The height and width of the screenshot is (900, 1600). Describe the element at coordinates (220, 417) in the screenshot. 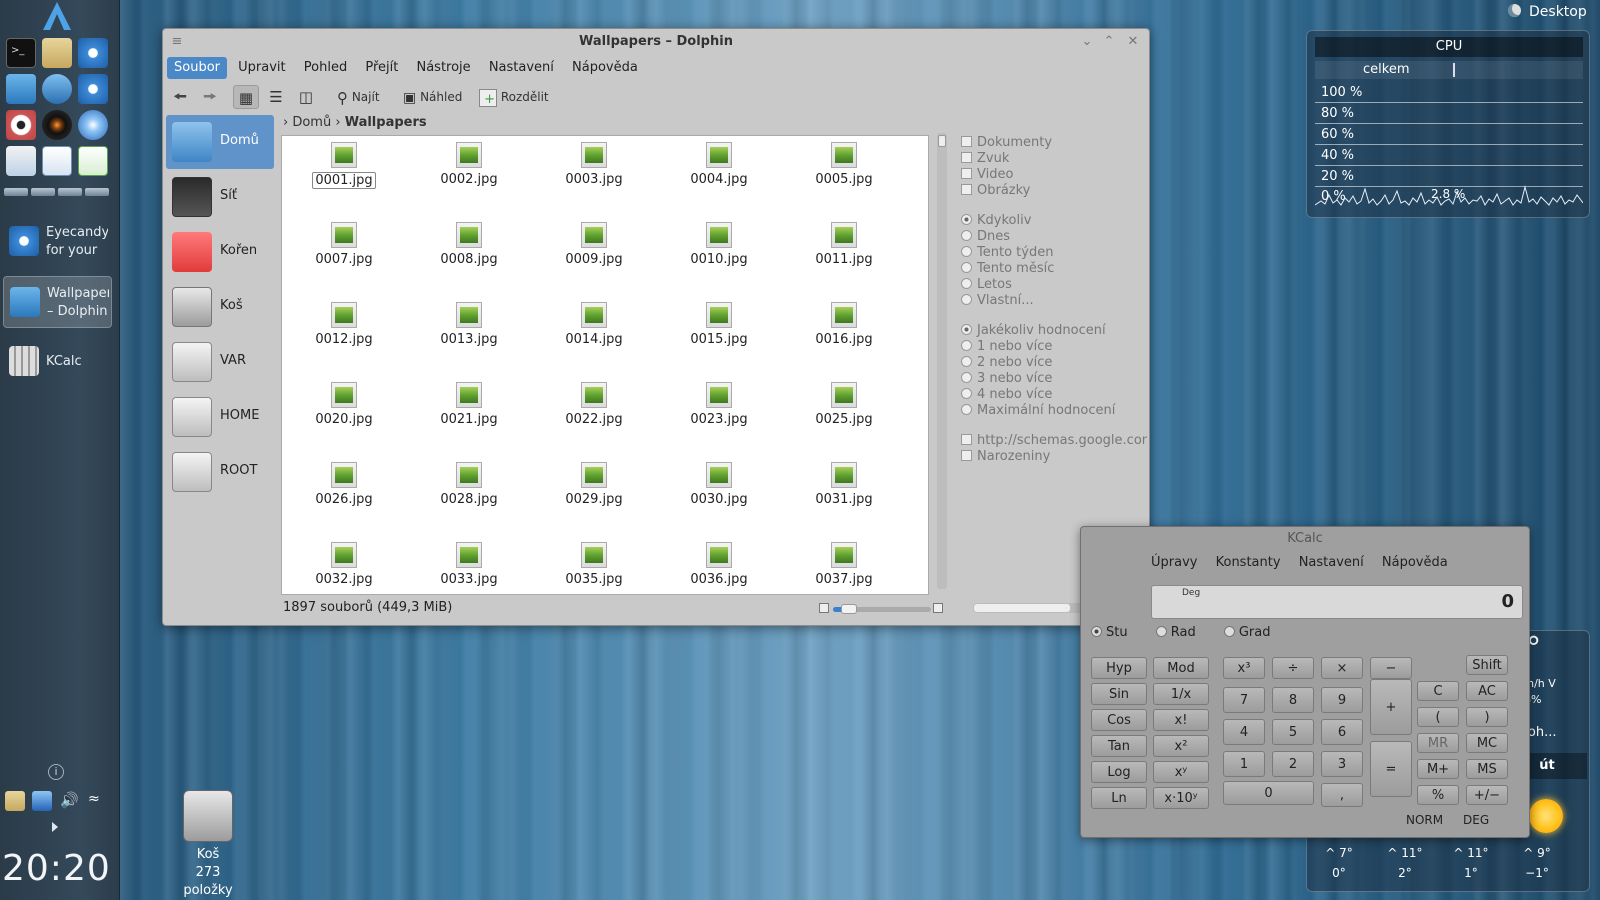

I see `place-home-drive: HOME` at that location.